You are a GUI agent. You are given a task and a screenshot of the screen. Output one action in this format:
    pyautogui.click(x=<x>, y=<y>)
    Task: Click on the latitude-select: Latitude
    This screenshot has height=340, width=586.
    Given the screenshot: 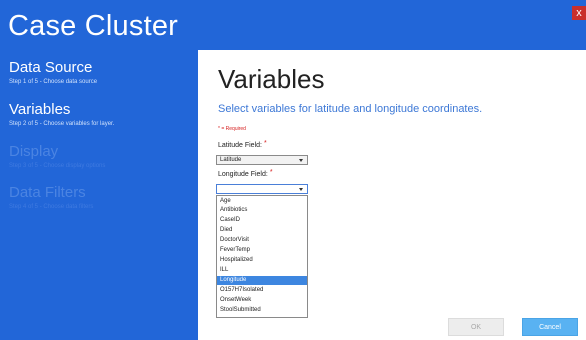 What is the action you would take?
    pyautogui.click(x=262, y=160)
    